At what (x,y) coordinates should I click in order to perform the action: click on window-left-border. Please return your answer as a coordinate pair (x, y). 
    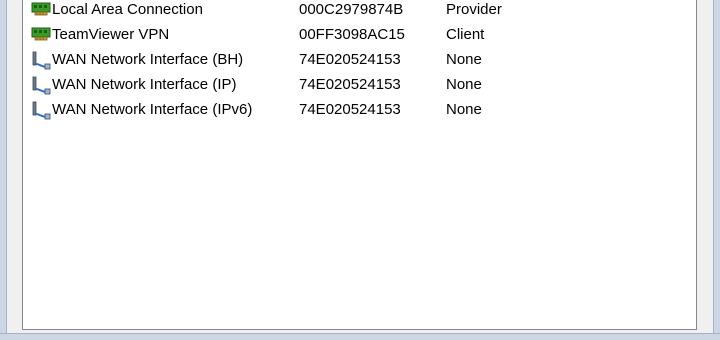
    Looking at the image, I should click on (3, 170).